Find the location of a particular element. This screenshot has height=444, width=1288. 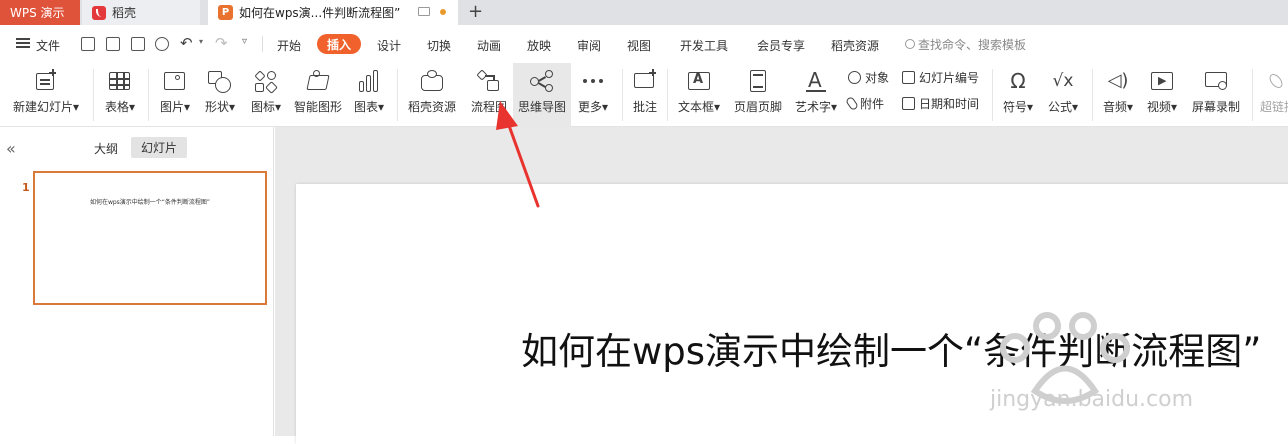

comment-button: 批注 is located at coordinates (645, 95).